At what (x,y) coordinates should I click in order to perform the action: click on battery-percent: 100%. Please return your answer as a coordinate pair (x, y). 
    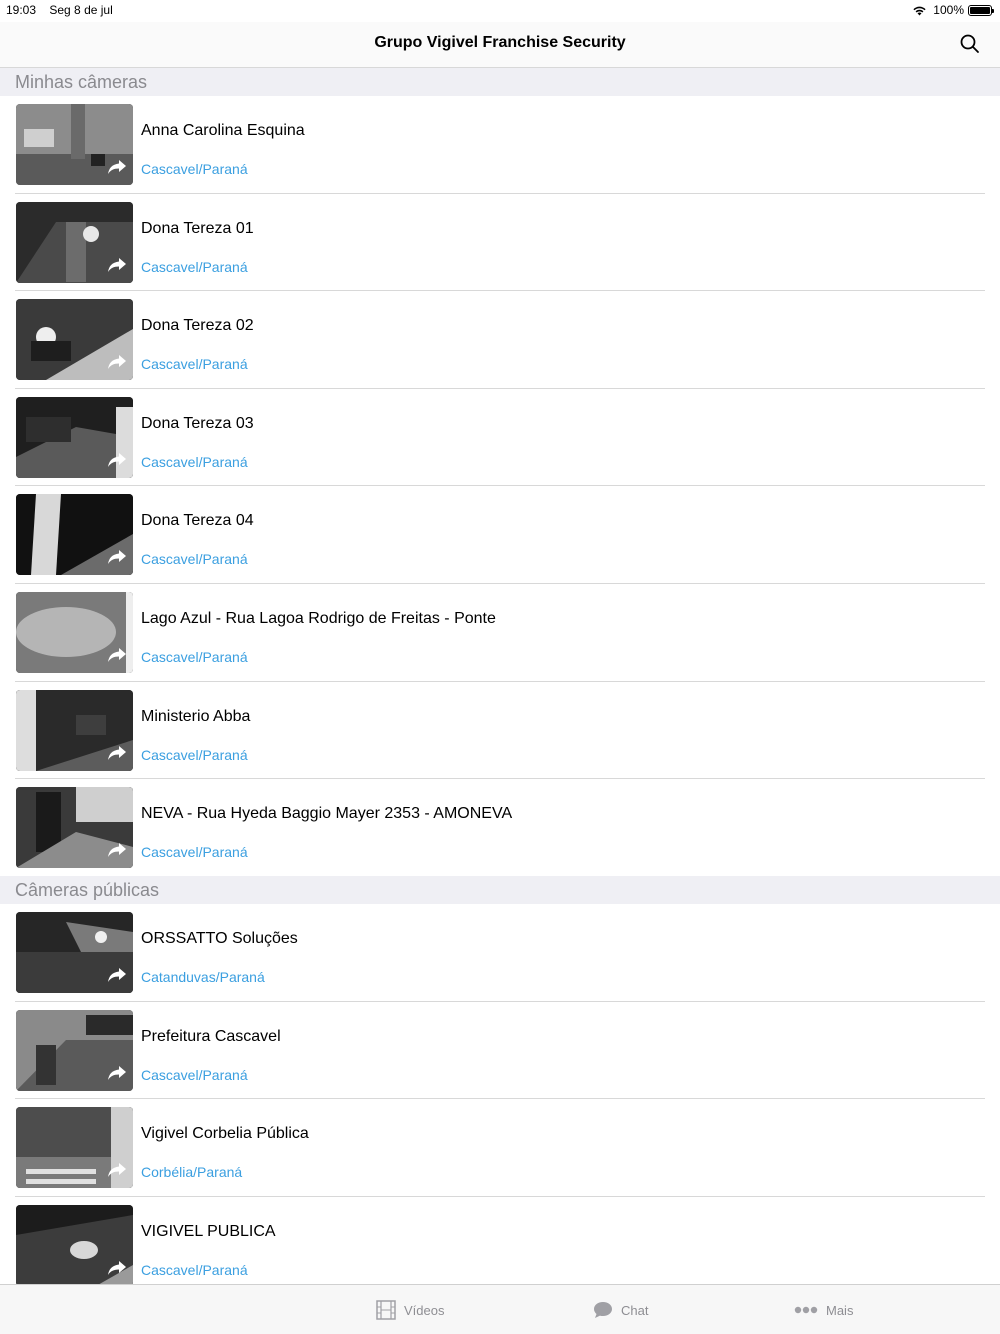
    Looking at the image, I should click on (948, 10).